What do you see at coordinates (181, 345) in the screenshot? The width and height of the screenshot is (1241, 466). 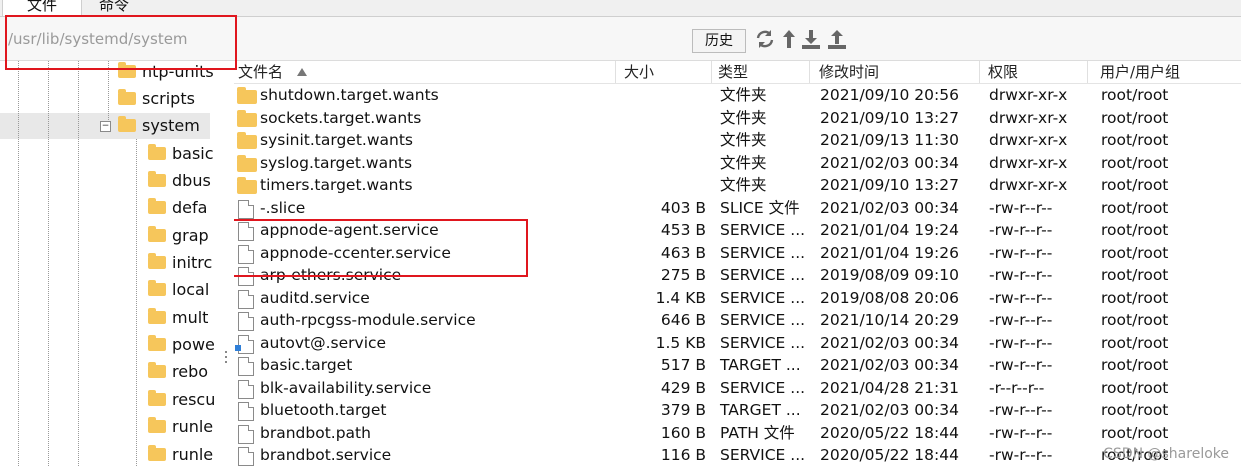 I see `tree-item-poweroff: powe` at bounding box center [181, 345].